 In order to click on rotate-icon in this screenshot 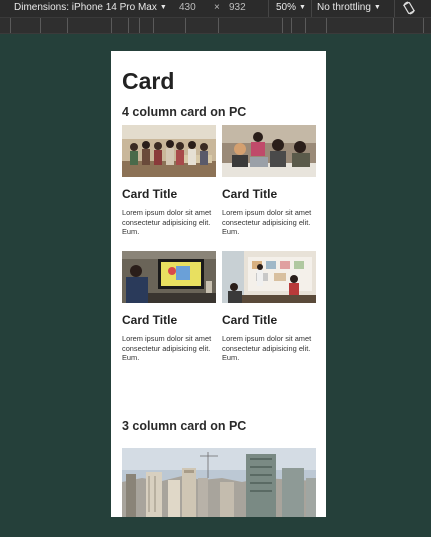, I will do `click(409, 8)`.